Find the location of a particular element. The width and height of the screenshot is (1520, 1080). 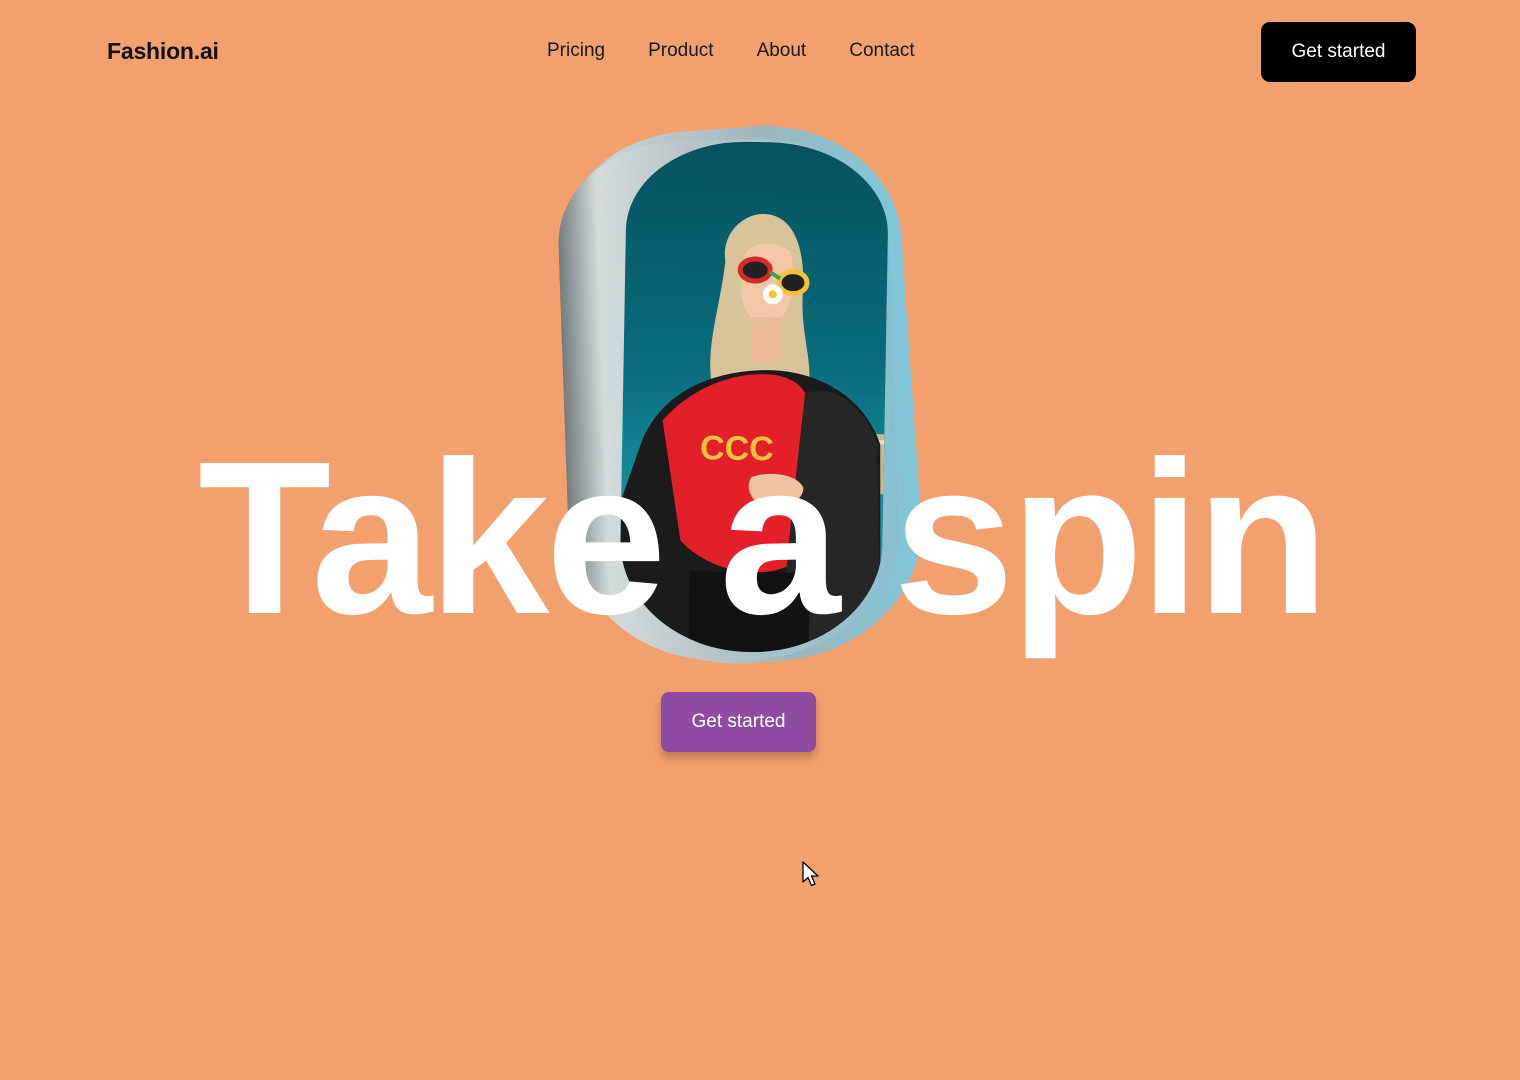

nav-item-pricing: Pricing is located at coordinates (576, 51).